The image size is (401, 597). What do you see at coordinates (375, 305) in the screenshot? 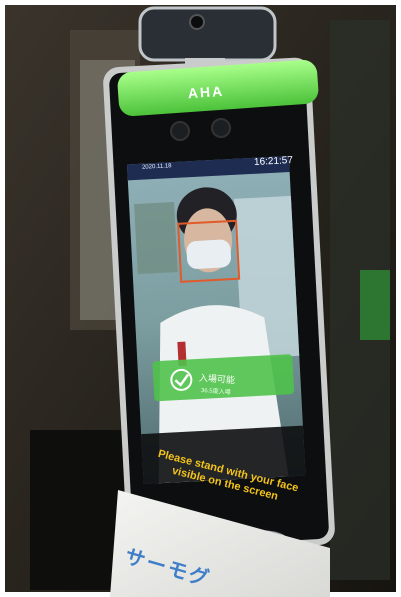
I see `green-object` at bounding box center [375, 305].